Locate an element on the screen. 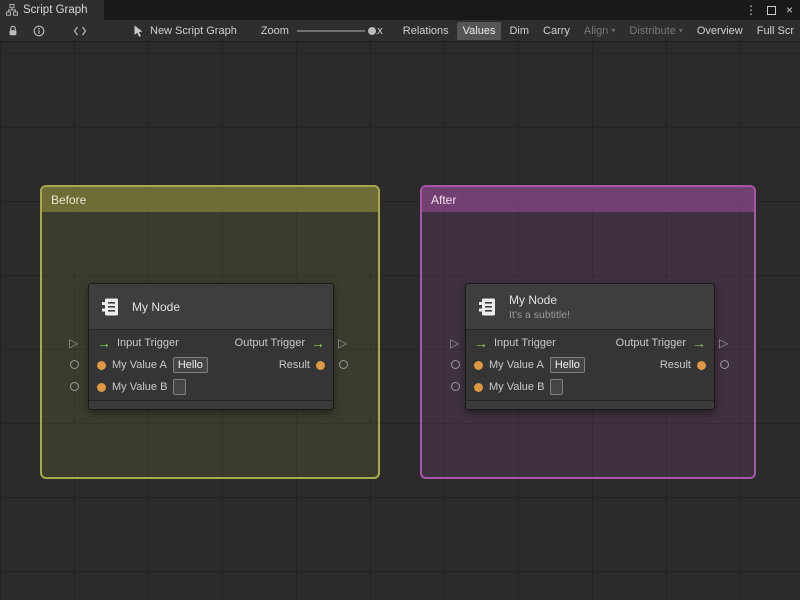 This screenshot has height=600, width=800. graph-name-label: New Script Graph is located at coordinates (193, 30).